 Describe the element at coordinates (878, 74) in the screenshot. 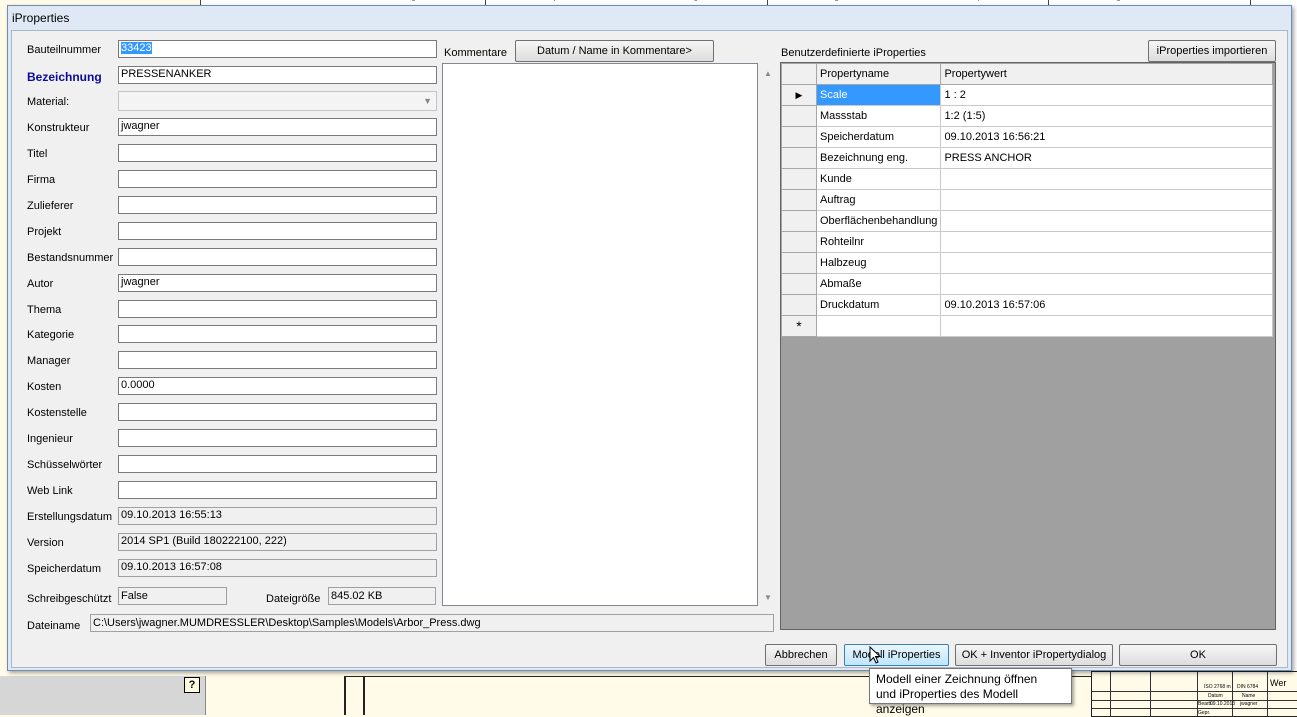

I see `grid-column-header: Propertyname` at that location.